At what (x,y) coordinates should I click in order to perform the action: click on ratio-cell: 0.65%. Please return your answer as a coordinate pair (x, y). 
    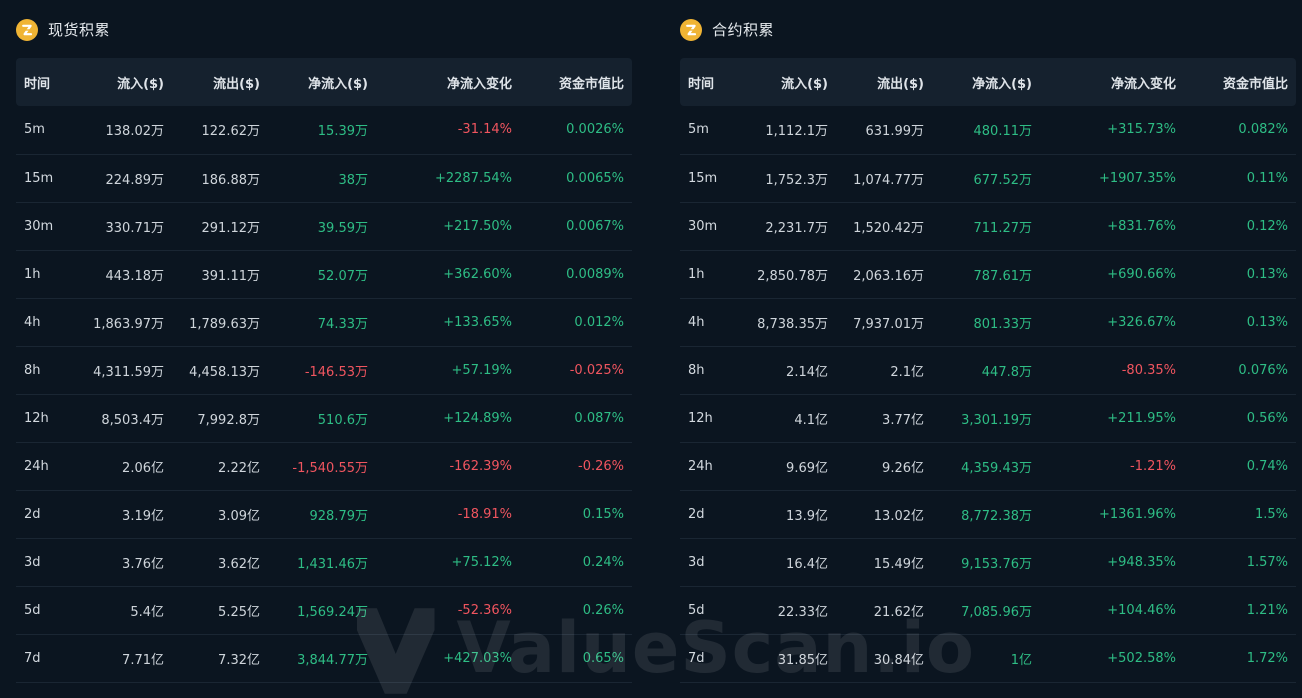
    Looking at the image, I should click on (603, 658).